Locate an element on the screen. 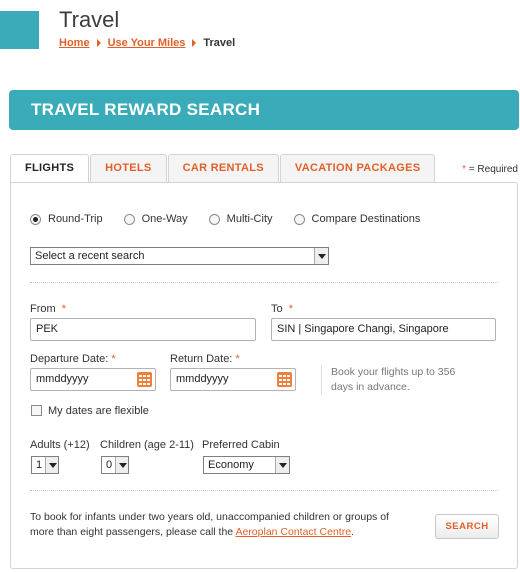  trip-type-multi-city: Multi-City is located at coordinates (240, 219).